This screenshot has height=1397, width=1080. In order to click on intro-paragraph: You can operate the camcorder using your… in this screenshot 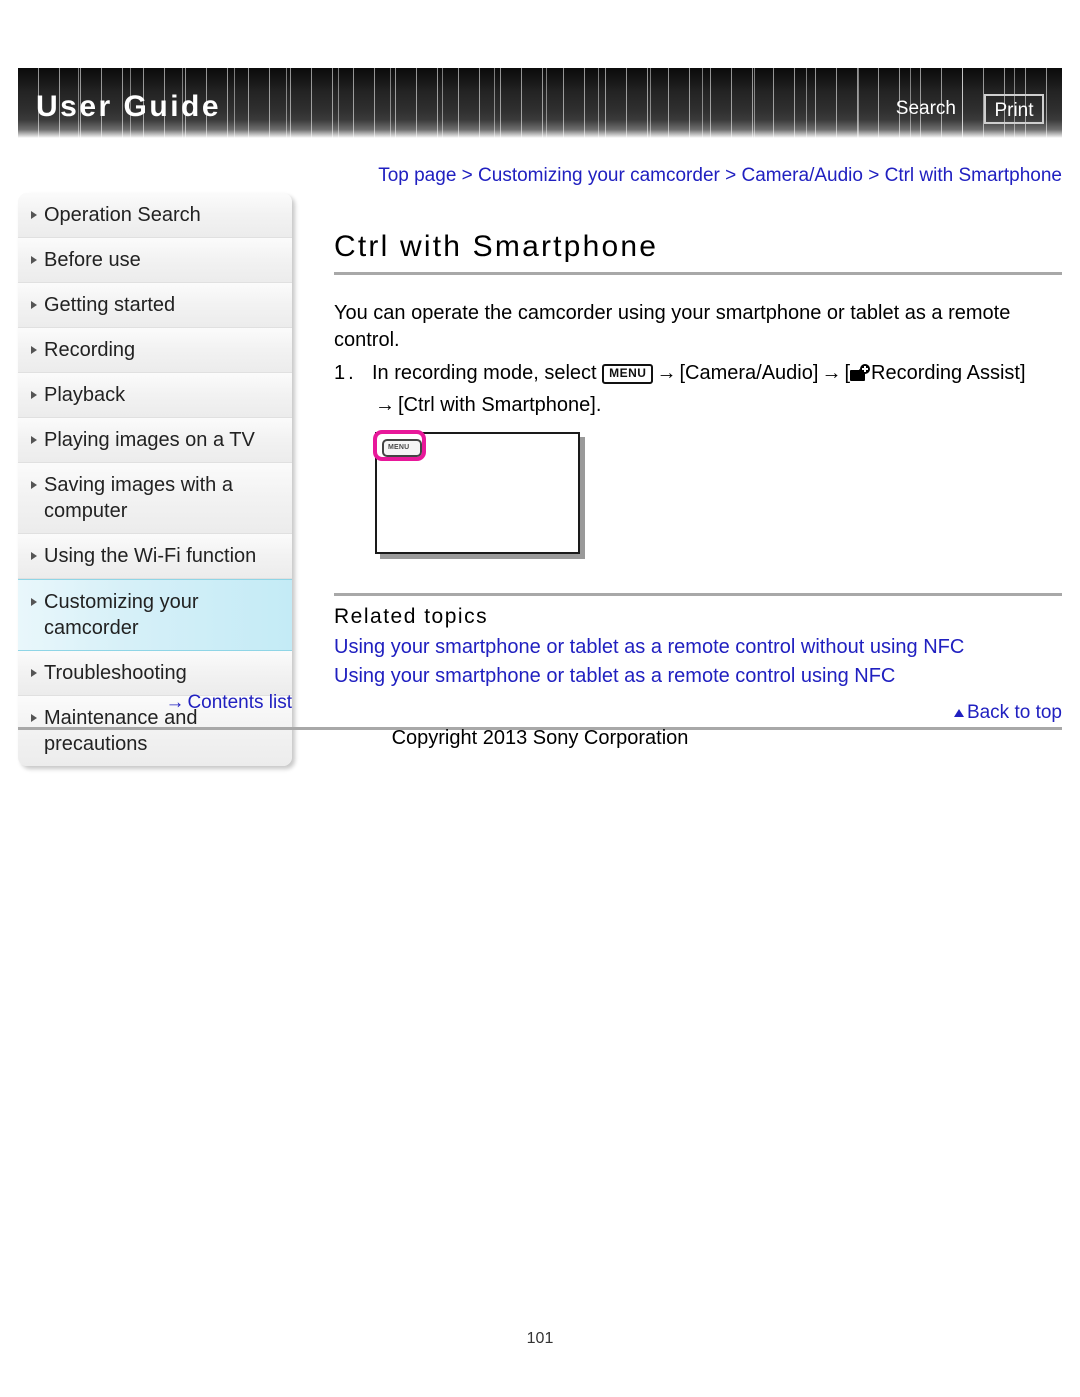, I will do `click(672, 326)`.